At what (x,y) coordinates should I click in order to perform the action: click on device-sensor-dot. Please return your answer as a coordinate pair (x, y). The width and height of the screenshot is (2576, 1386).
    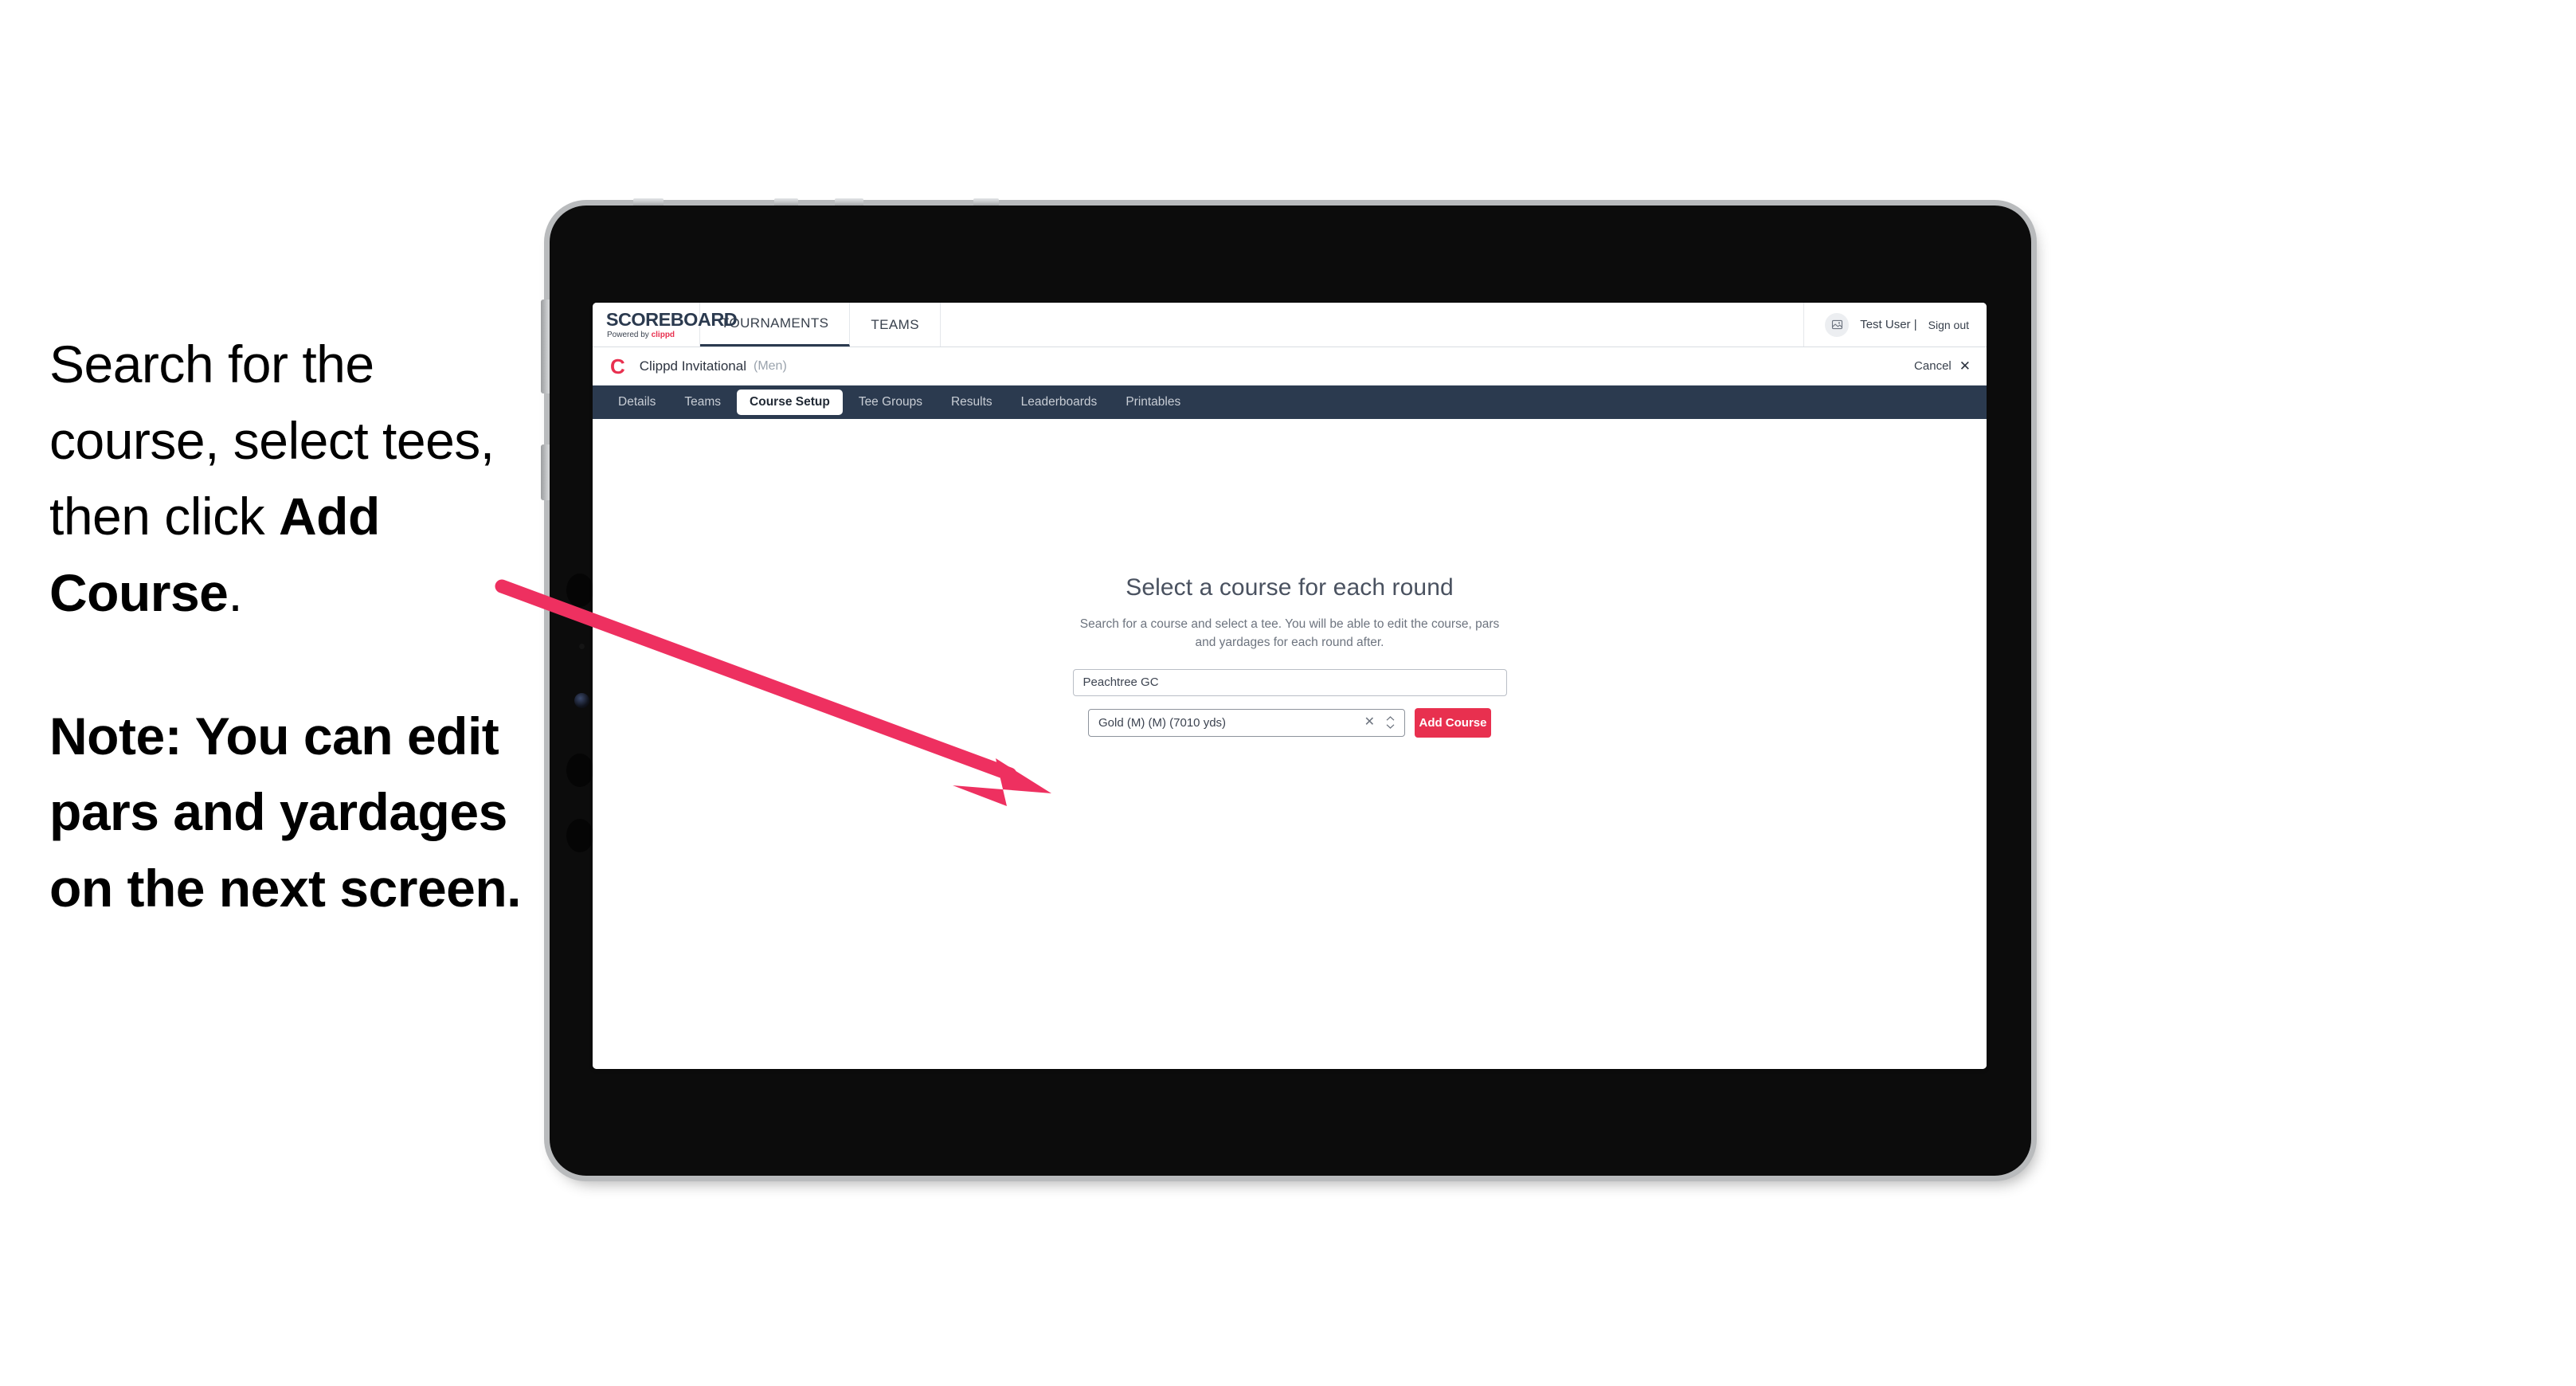
    Looking at the image, I should click on (582, 646).